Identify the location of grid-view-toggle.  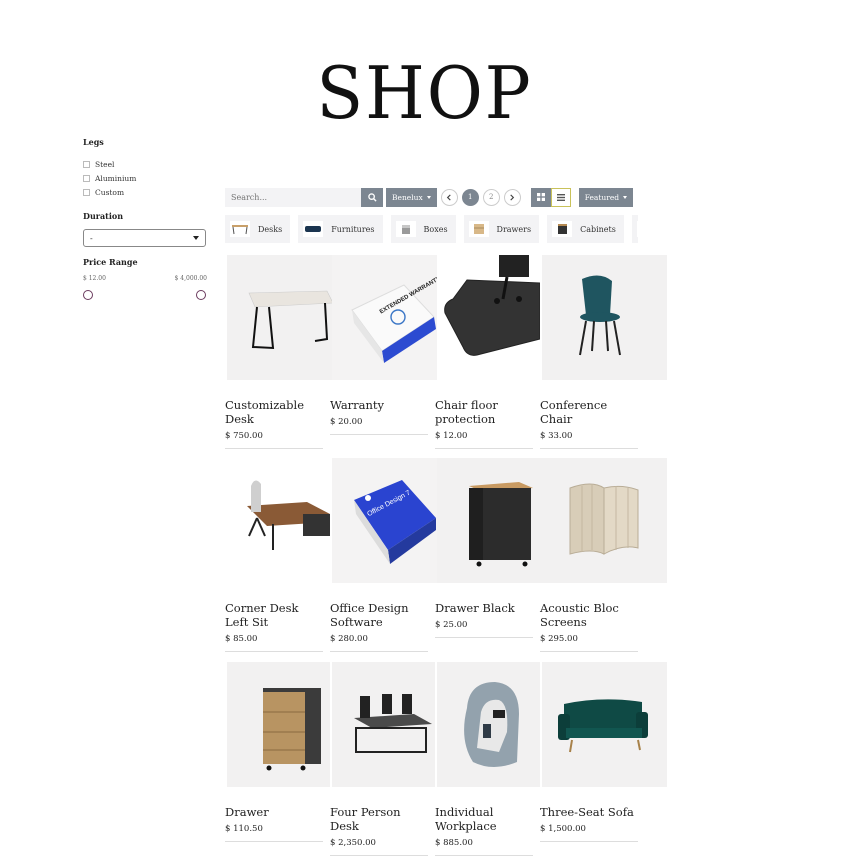
(540, 197).